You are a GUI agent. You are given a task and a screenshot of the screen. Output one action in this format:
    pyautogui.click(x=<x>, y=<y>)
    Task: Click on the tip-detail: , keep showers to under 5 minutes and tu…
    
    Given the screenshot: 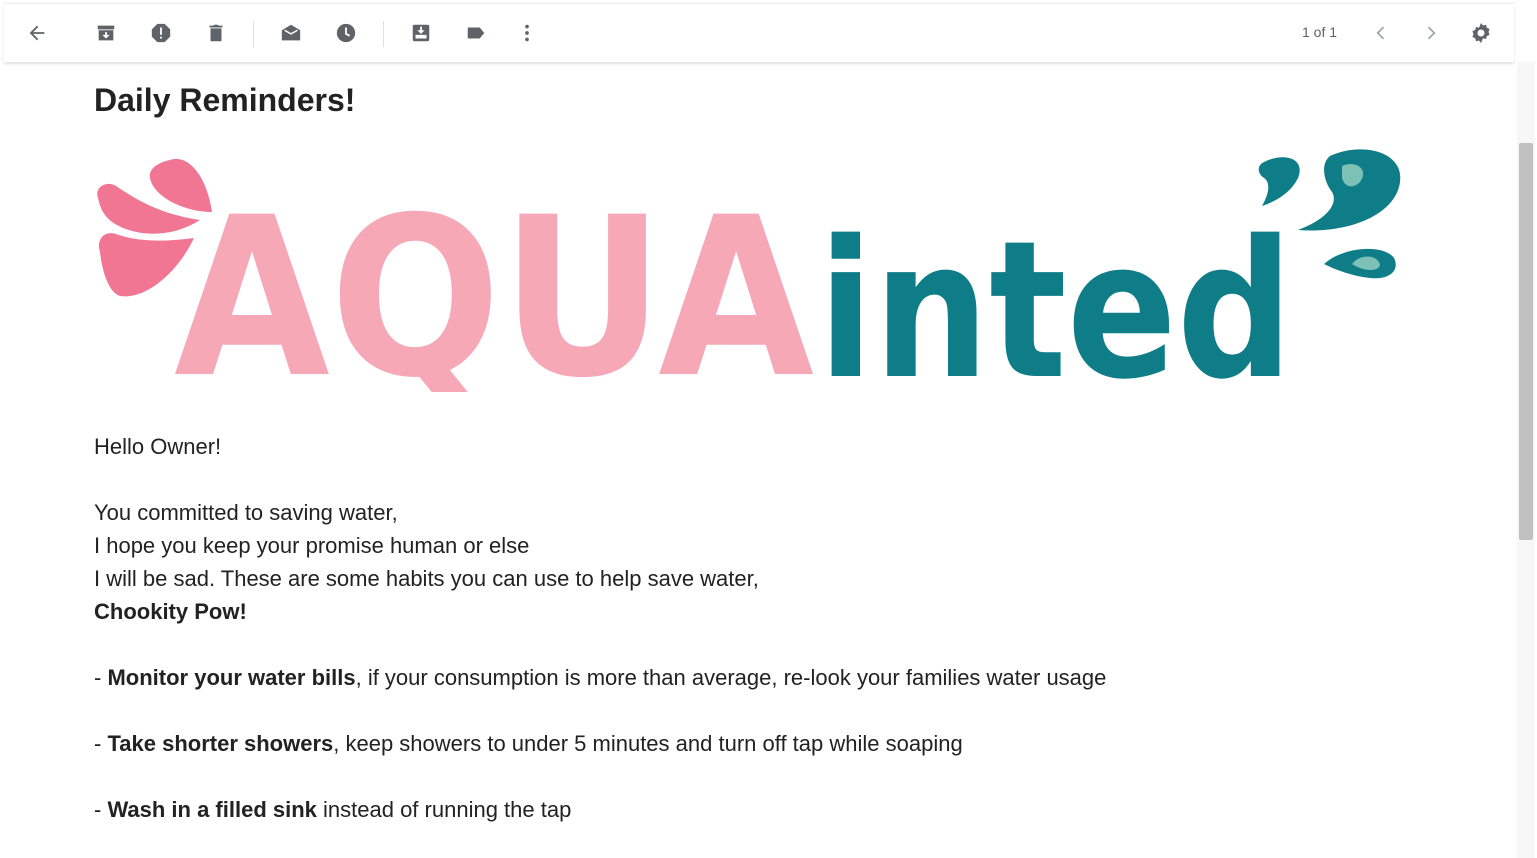 What is the action you would take?
    pyautogui.click(x=648, y=743)
    